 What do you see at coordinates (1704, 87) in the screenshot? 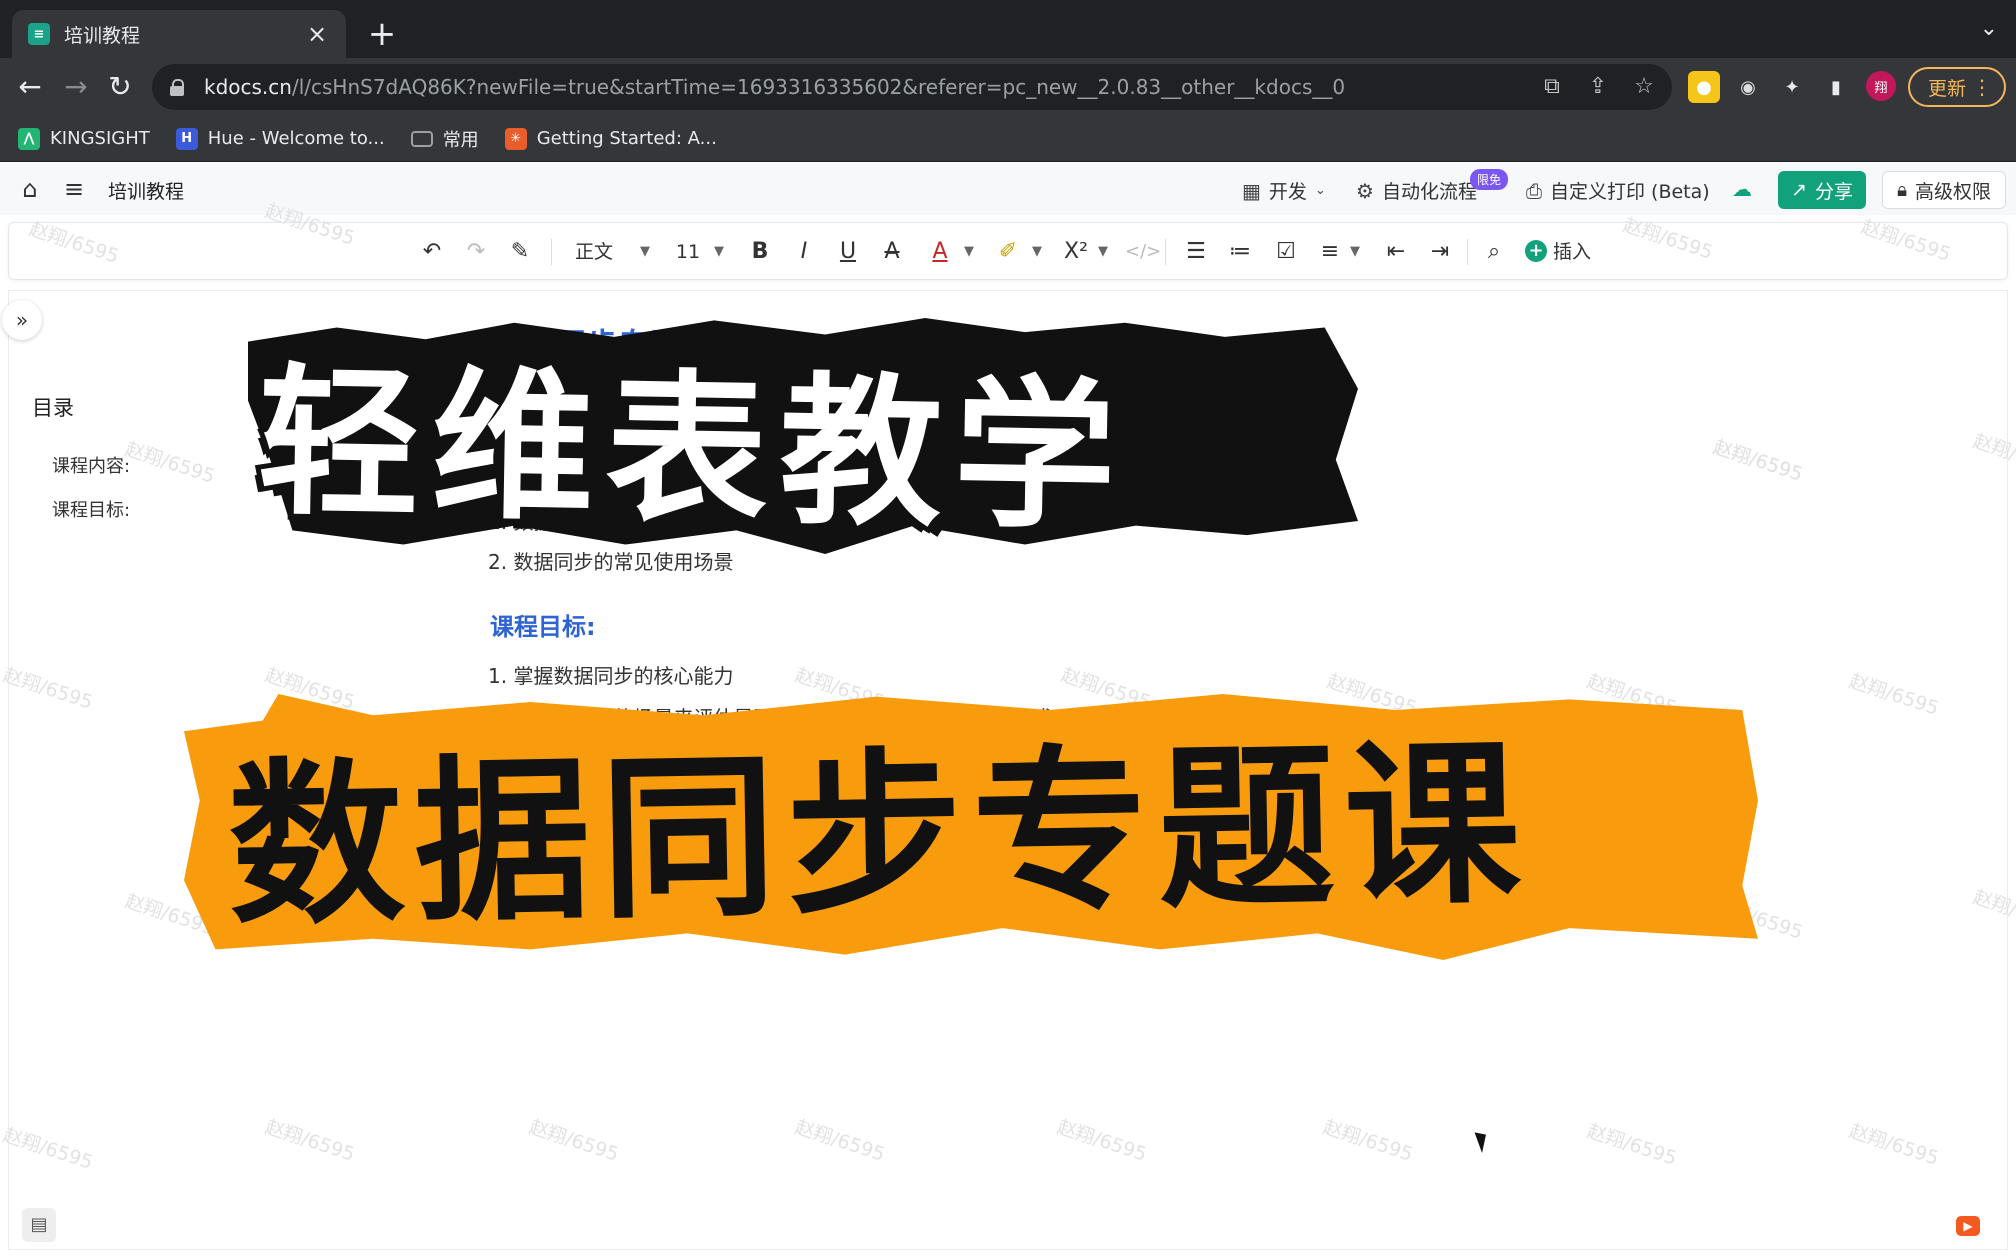
I see `extension-yellow-icon: ●` at bounding box center [1704, 87].